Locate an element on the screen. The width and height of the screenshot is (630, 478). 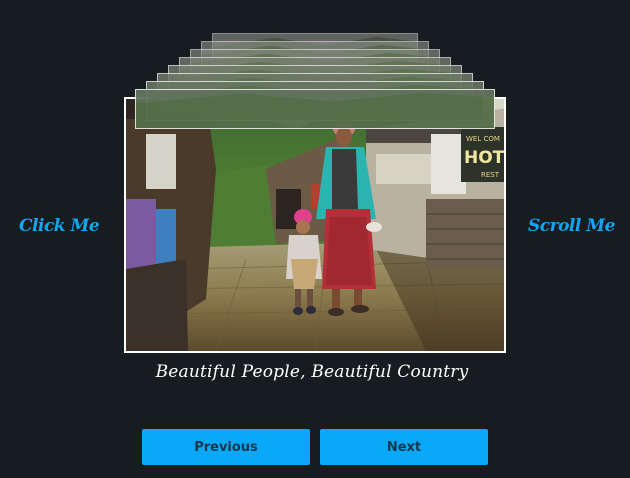
click-me-label: Click Me is located at coordinates (59, 226).